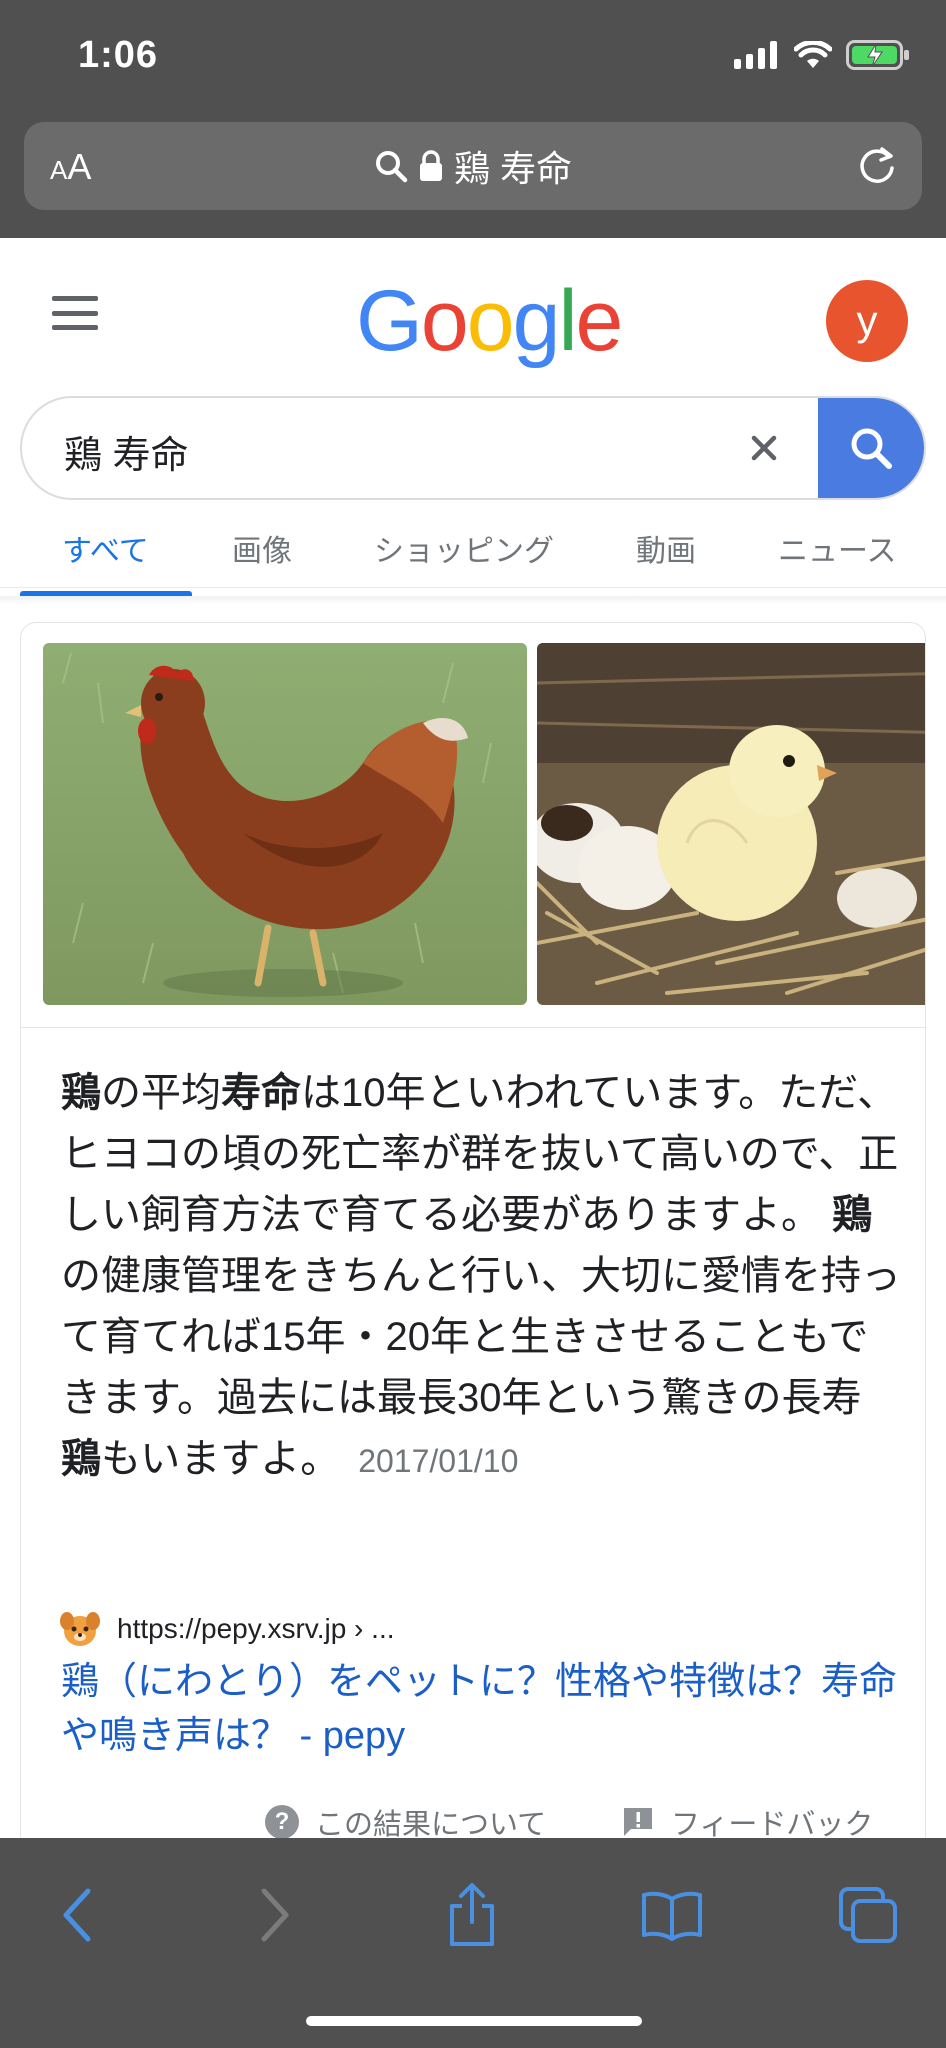 Image resolution: width=946 pixels, height=2048 pixels. I want to click on snippet-bold: 寿命, so click(261, 1093).